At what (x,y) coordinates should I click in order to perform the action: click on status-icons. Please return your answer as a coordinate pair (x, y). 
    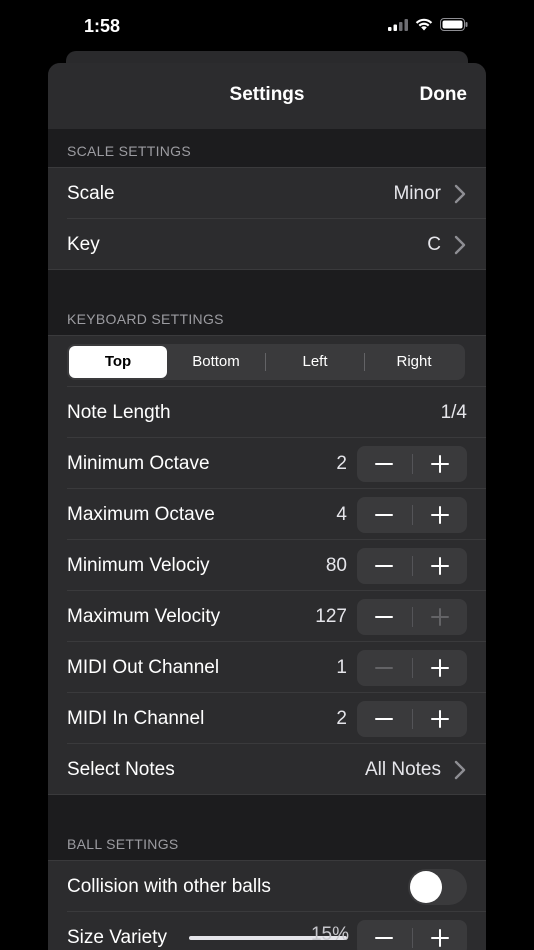
    Looking at the image, I should click on (428, 24).